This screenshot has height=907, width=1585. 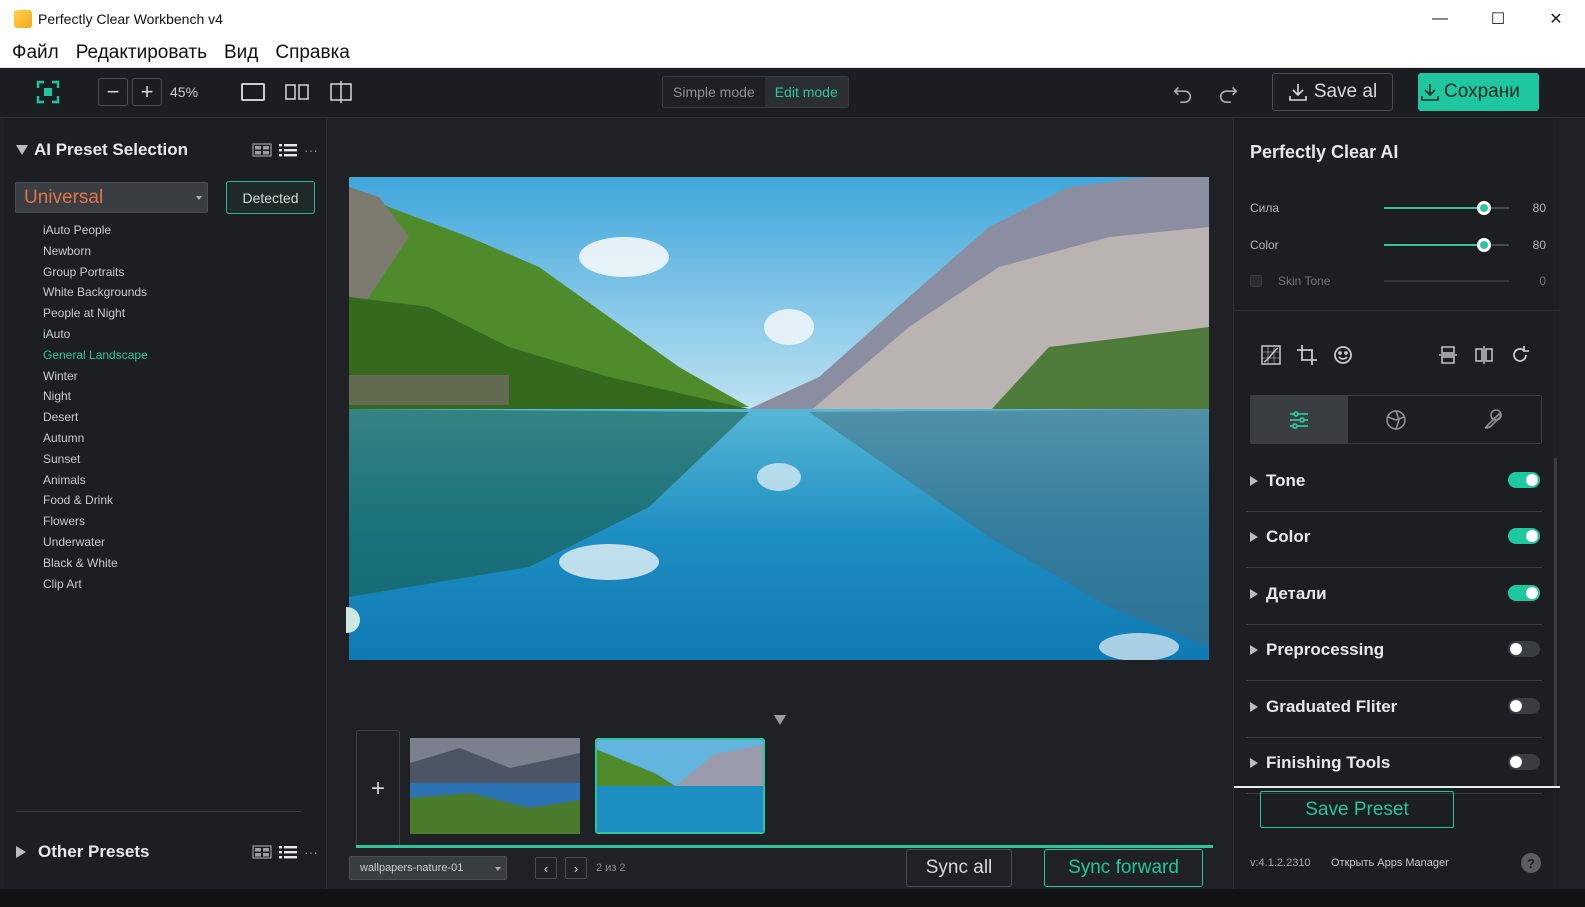 What do you see at coordinates (1299, 419) in the screenshot?
I see `tab-adjustments` at bounding box center [1299, 419].